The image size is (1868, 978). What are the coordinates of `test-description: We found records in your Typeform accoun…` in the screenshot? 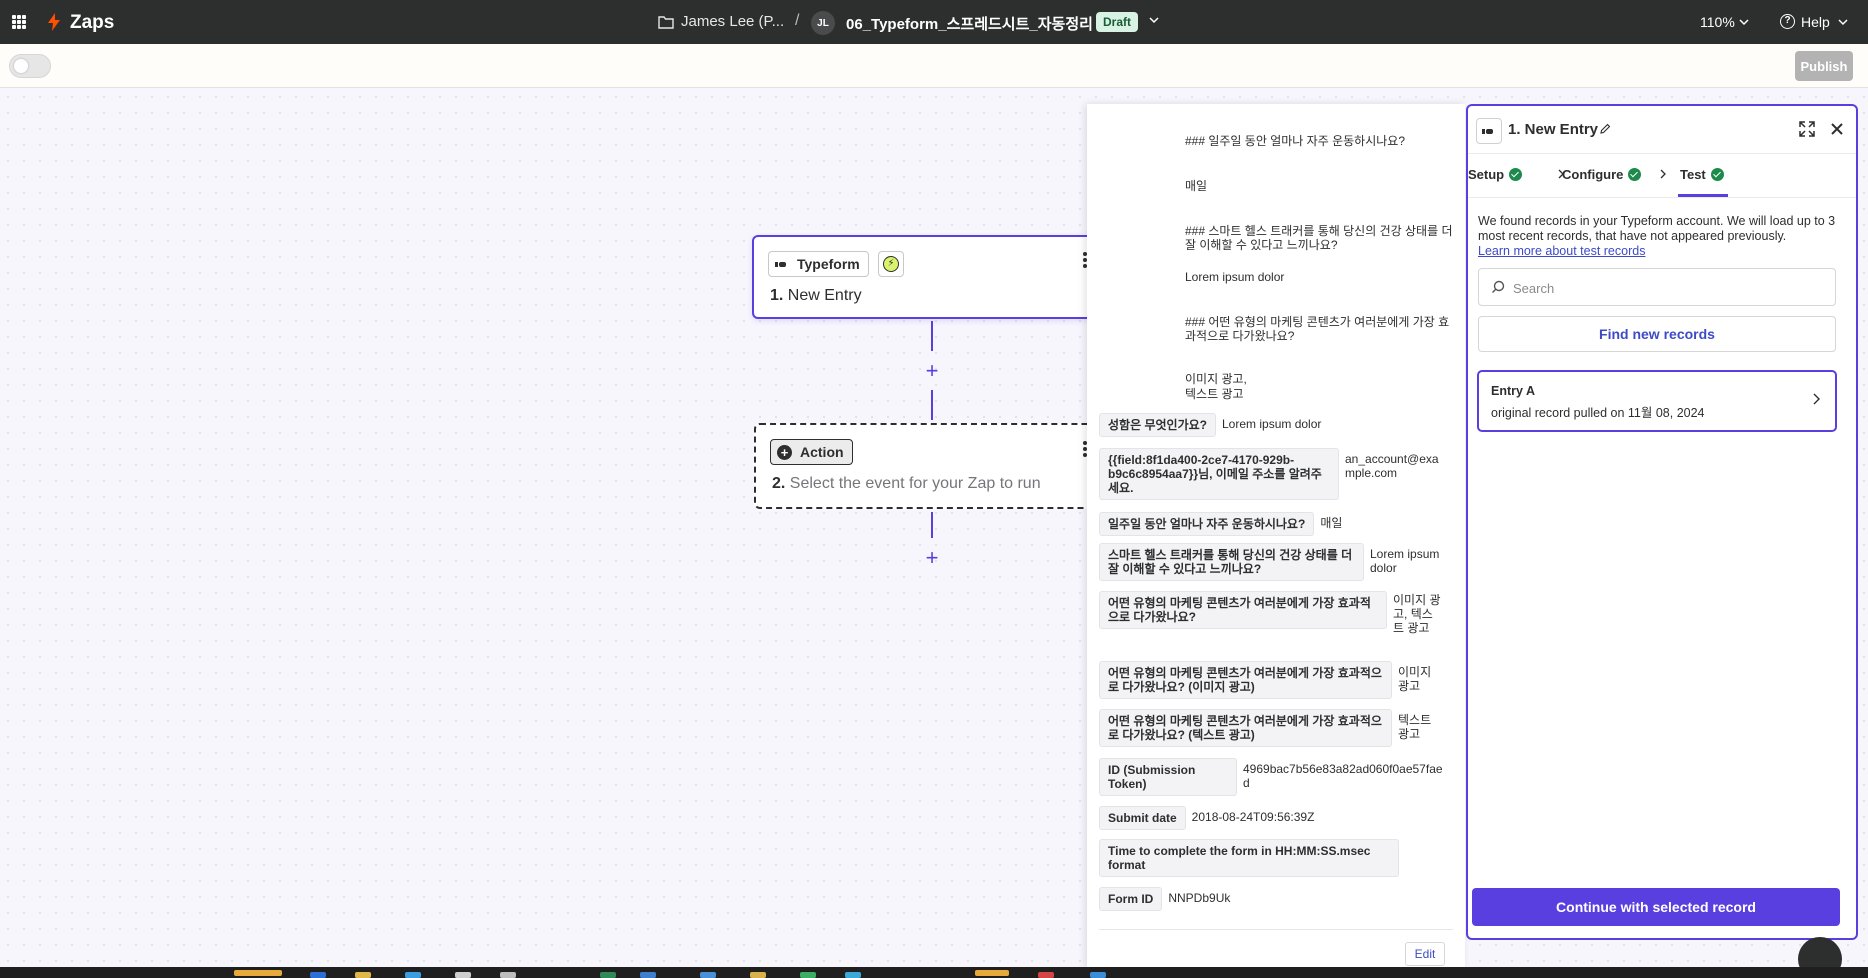 It's located at (1657, 228).